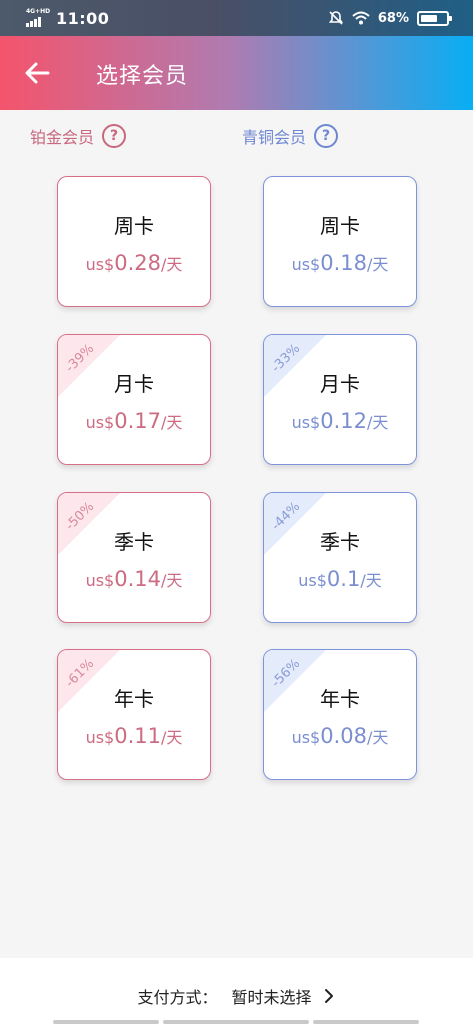 This screenshot has height=1024, width=473. I want to click on plan-card-bronze-yearly: -56% 年卡 us$0.08/天, so click(340, 714).